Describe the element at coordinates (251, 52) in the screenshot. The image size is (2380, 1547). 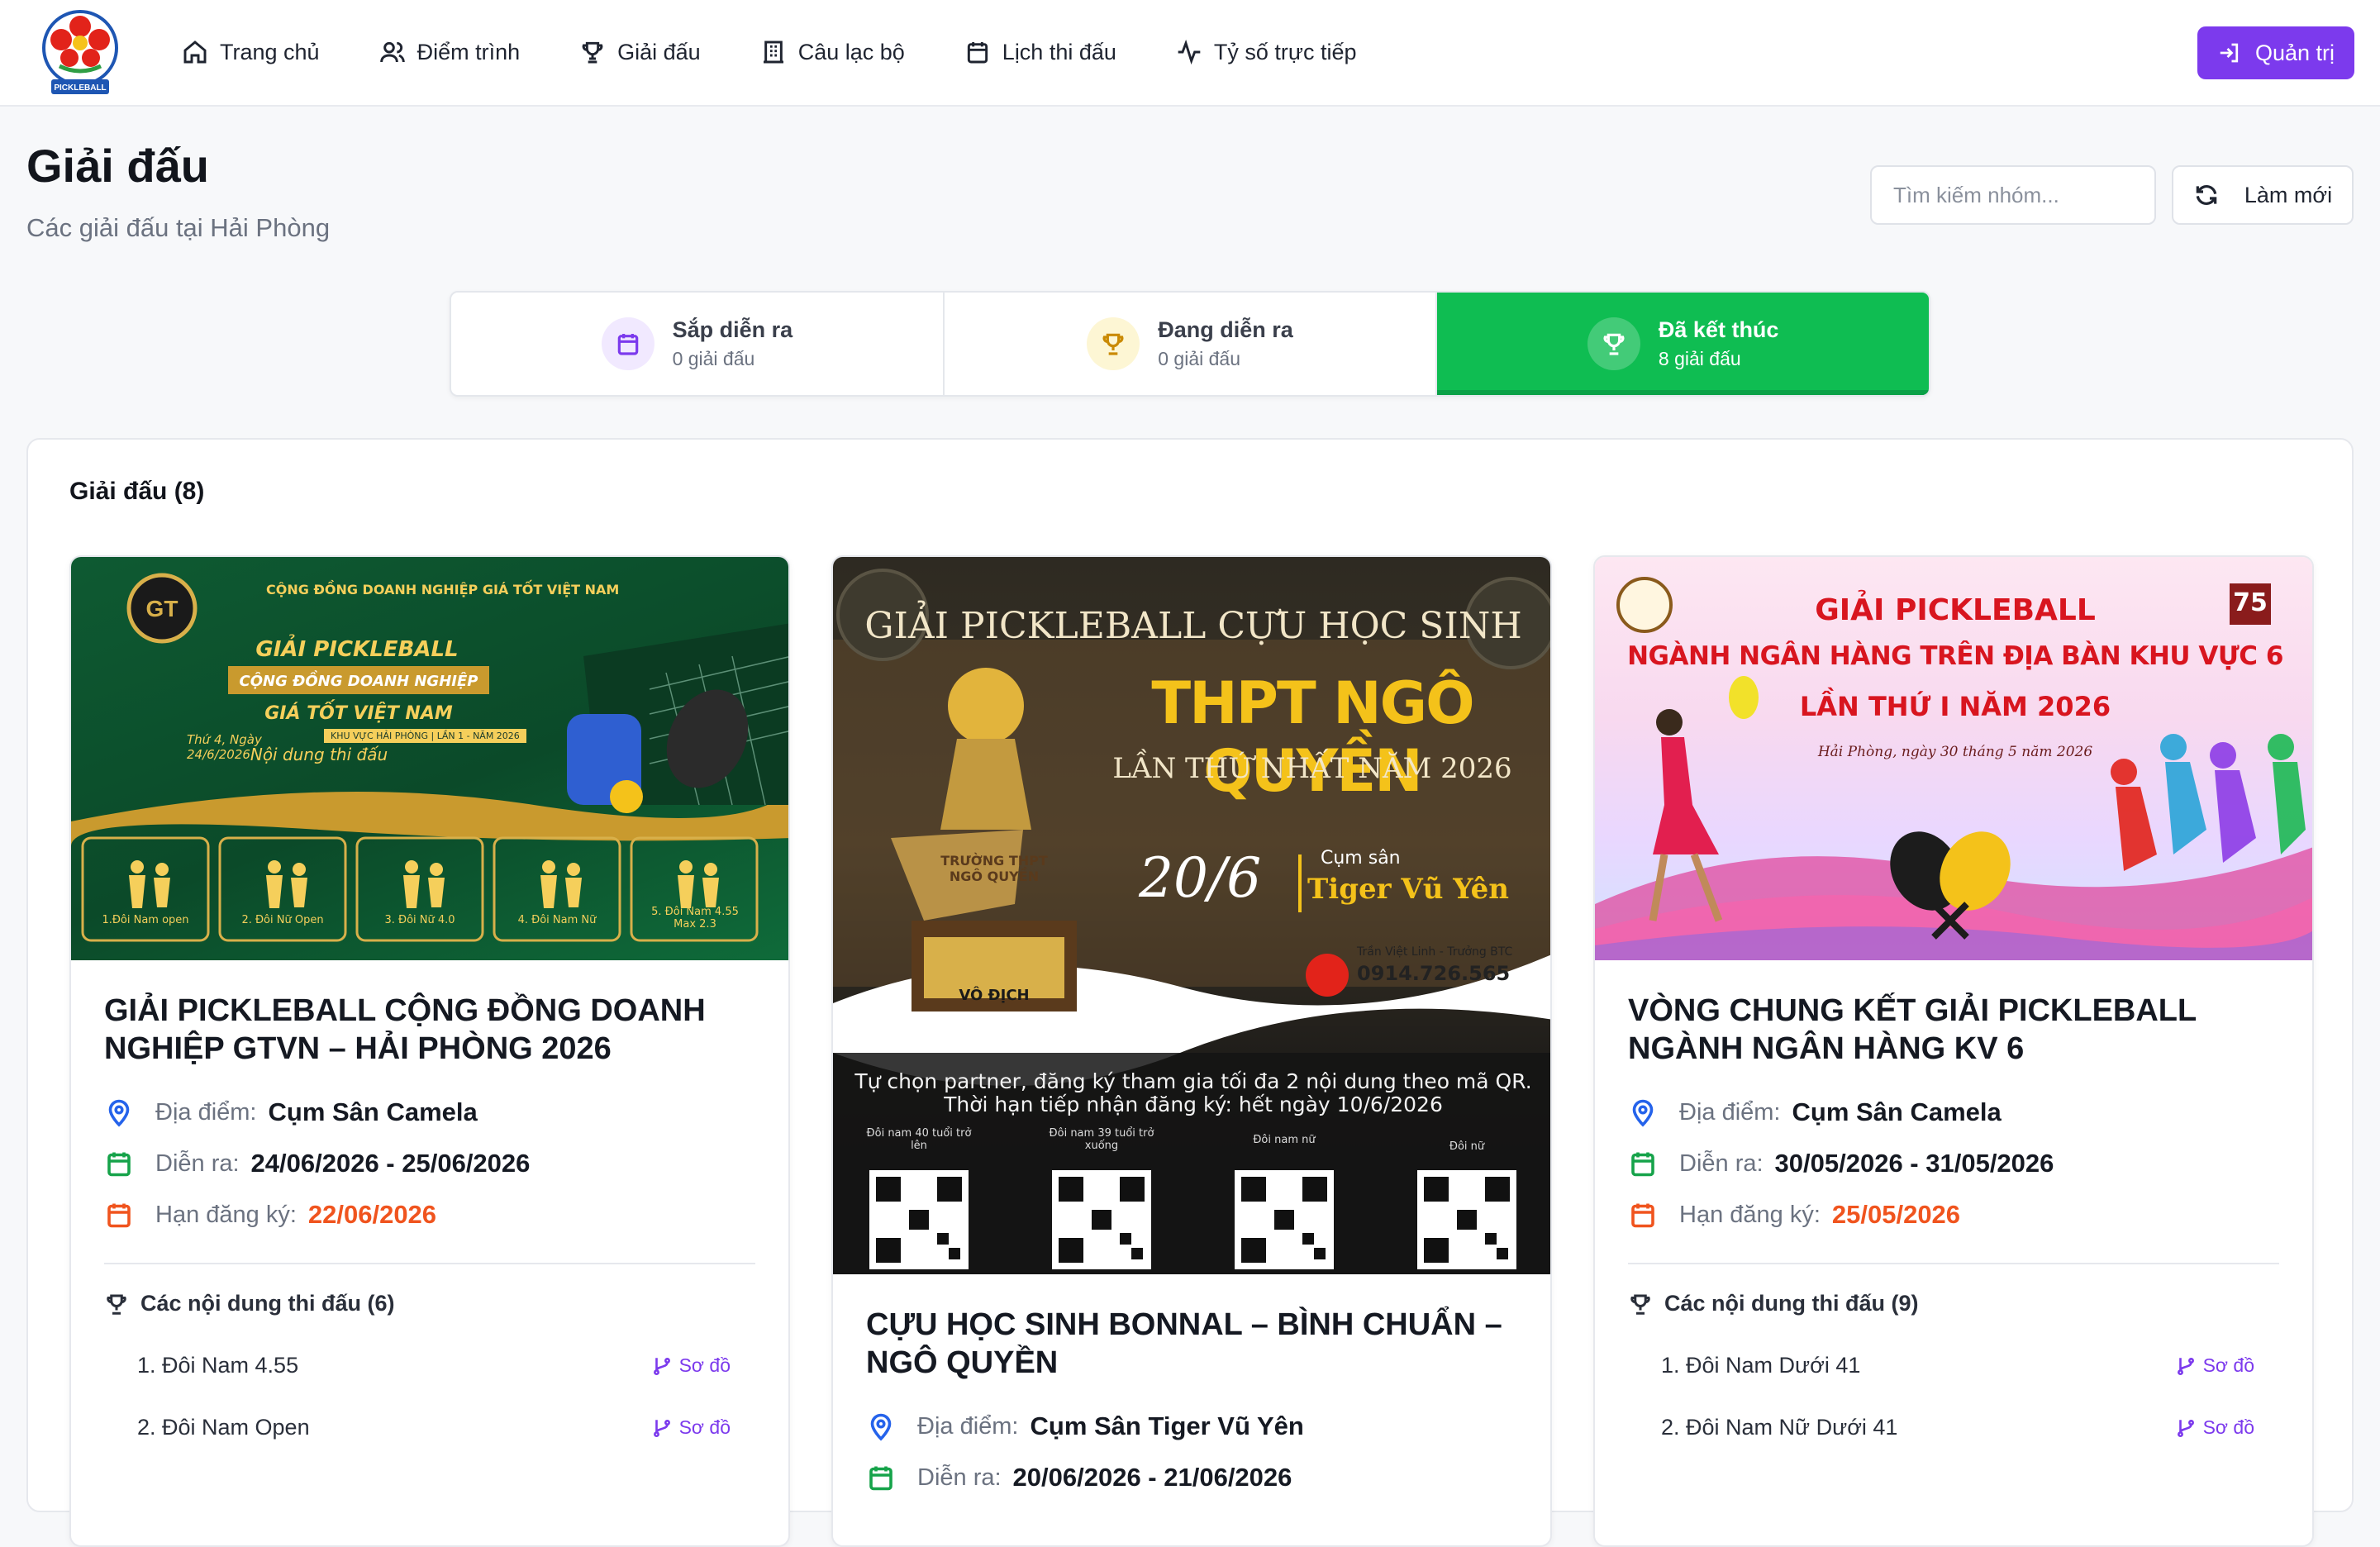
I see `nav-item-home: Trang chủ` at that location.